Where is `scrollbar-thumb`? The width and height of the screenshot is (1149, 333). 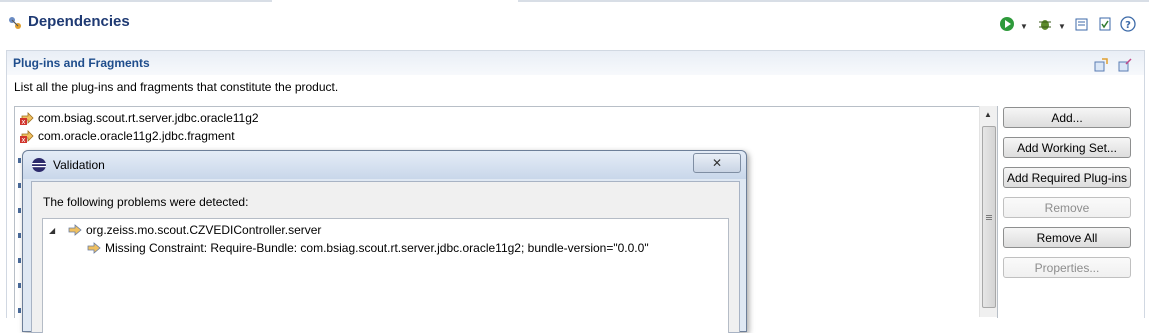 scrollbar-thumb is located at coordinates (989, 217).